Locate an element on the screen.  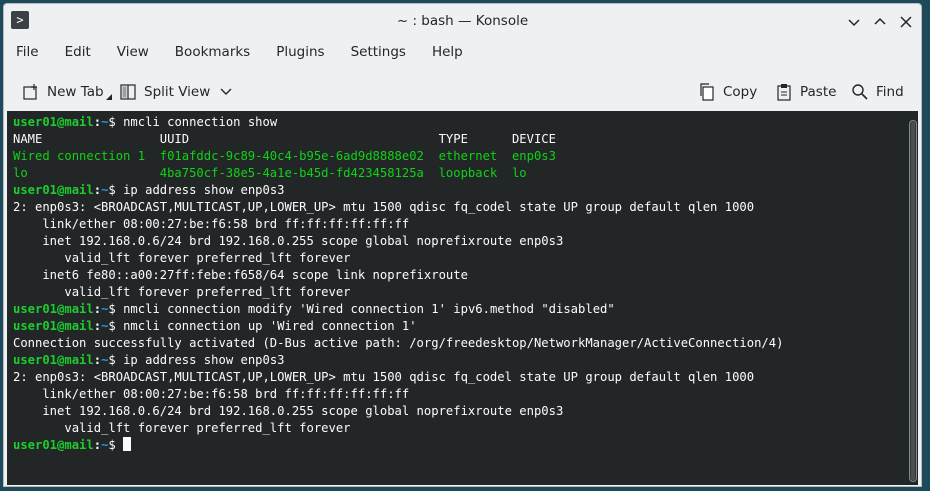
copy-icon is located at coordinates (707, 92).